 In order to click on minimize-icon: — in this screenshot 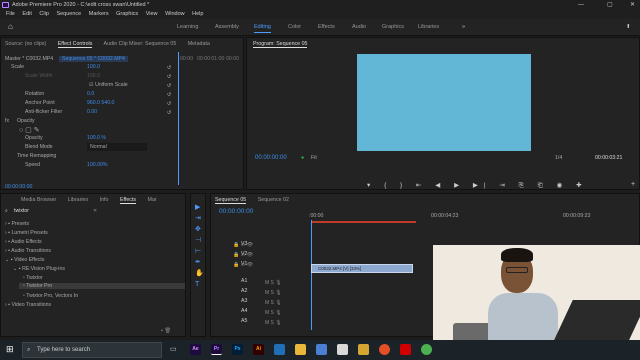, I will do `click(581, 5)`.